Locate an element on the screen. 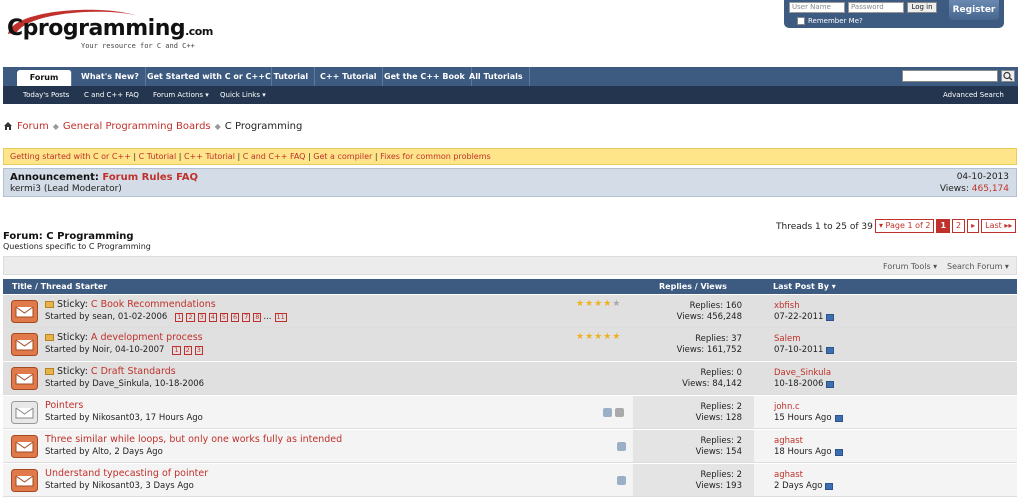 This screenshot has height=500, width=1024. notice-link-c-tutorial: C Tutorial is located at coordinates (158, 156).